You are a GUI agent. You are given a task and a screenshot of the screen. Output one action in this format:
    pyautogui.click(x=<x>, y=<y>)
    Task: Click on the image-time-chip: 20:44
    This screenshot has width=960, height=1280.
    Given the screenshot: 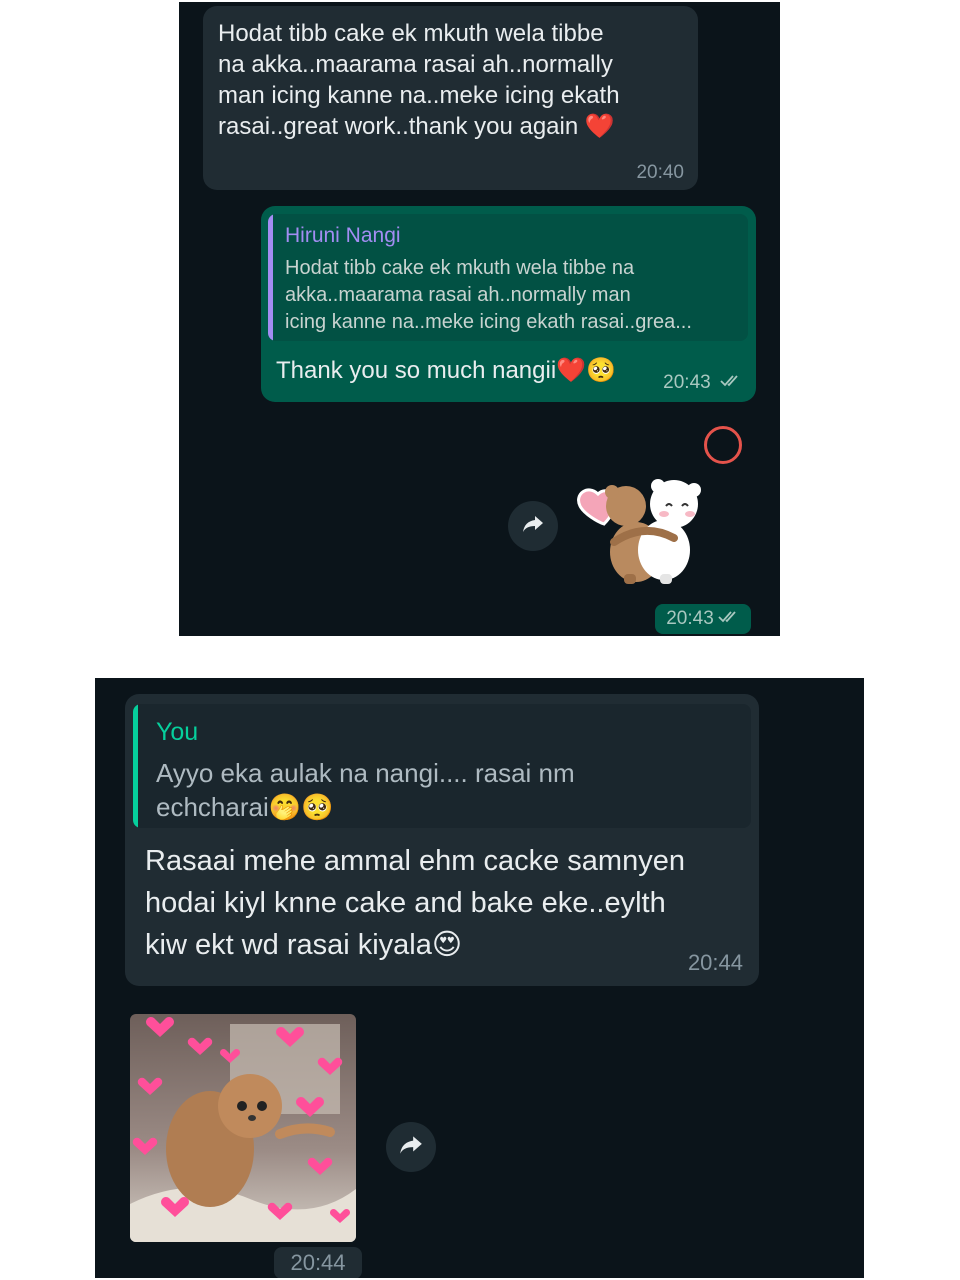 What is the action you would take?
    pyautogui.click(x=318, y=1262)
    